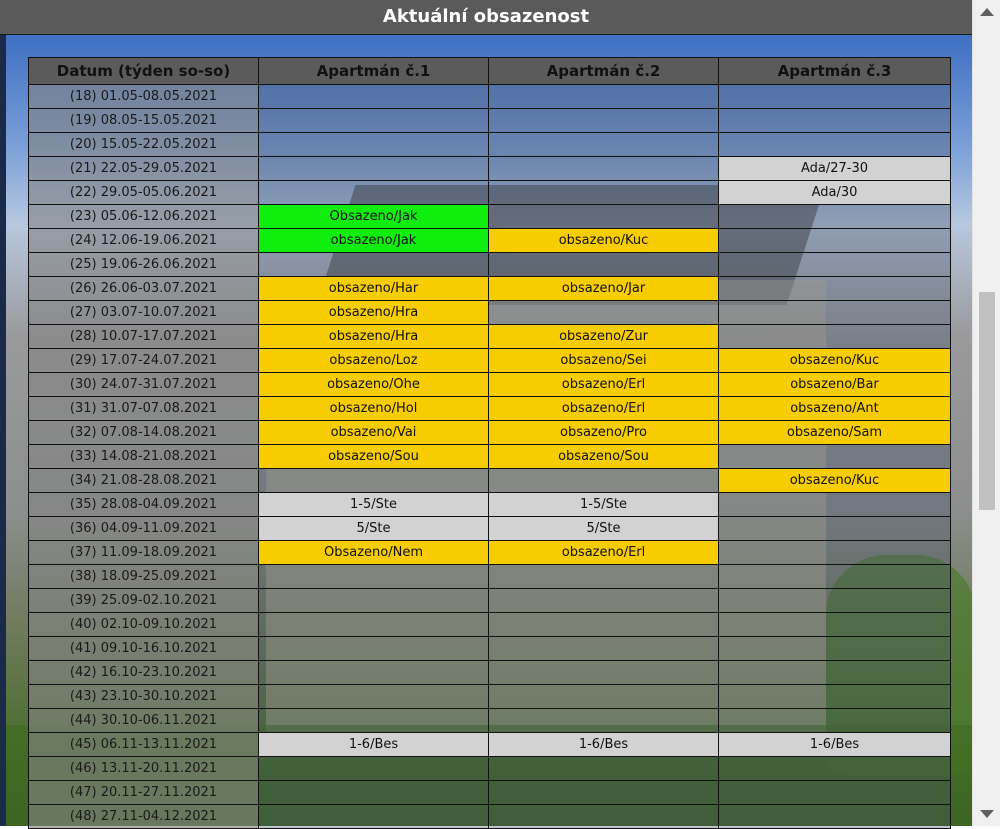 This screenshot has height=829, width=1000. I want to click on week-date-cell: (35) 28.08-04.09.2021, so click(143, 504).